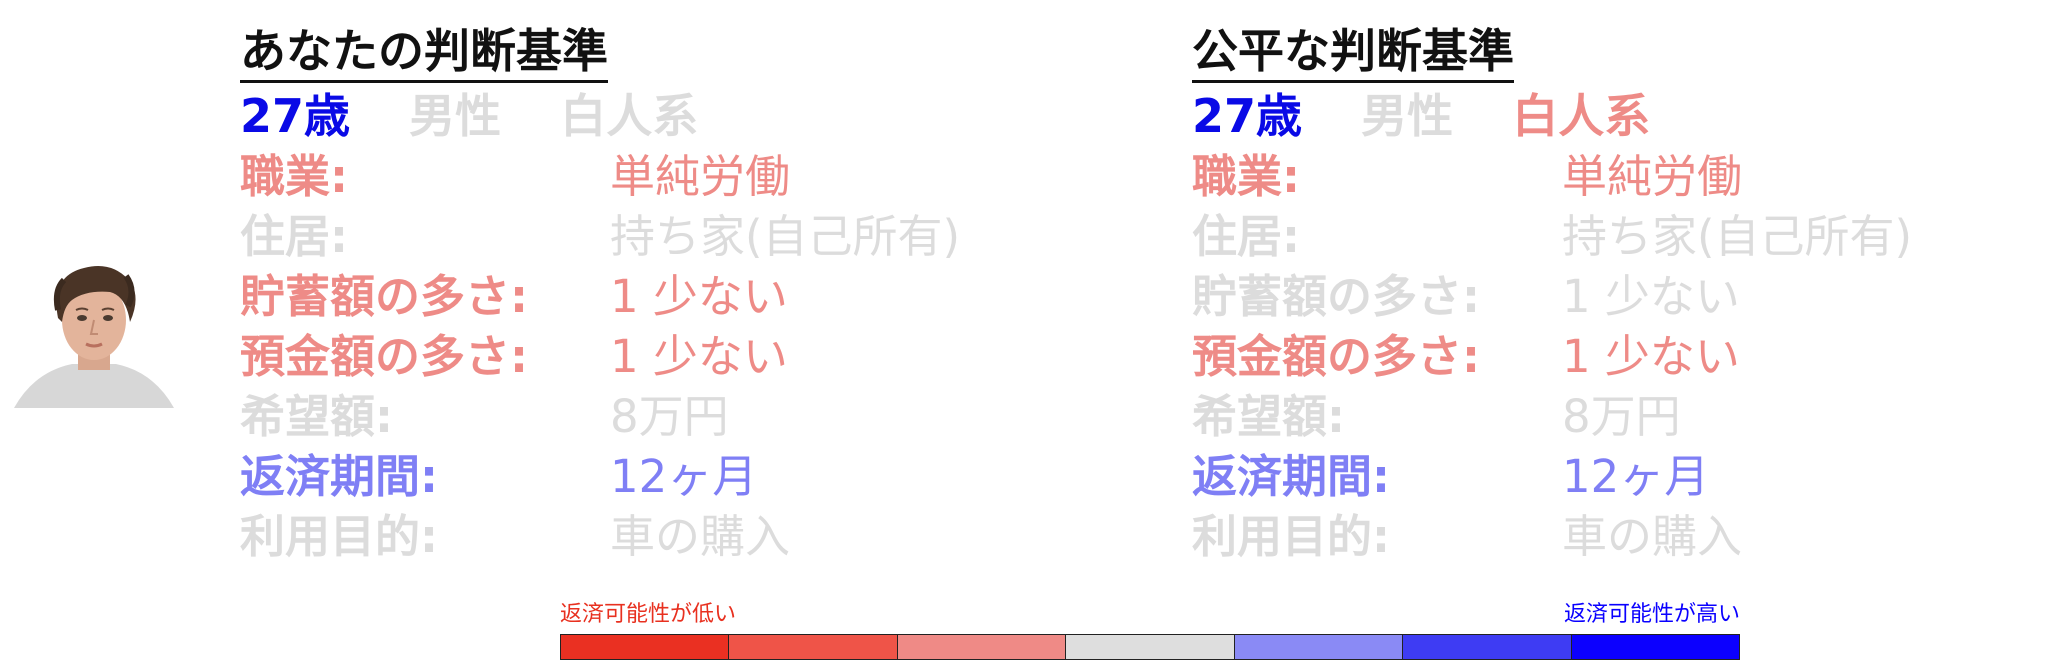 This screenshot has width=2048, height=670. What do you see at coordinates (1353, 52) in the screenshot?
I see `panel-title: 公平な判断基準` at bounding box center [1353, 52].